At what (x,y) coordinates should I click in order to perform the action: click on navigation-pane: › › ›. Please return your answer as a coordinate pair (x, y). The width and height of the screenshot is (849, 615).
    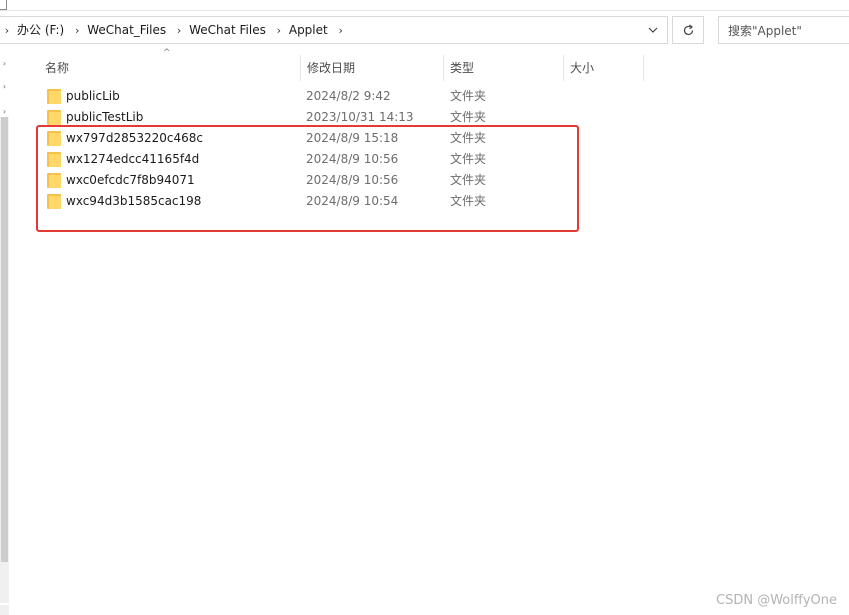
    Looking at the image, I should click on (4, 331).